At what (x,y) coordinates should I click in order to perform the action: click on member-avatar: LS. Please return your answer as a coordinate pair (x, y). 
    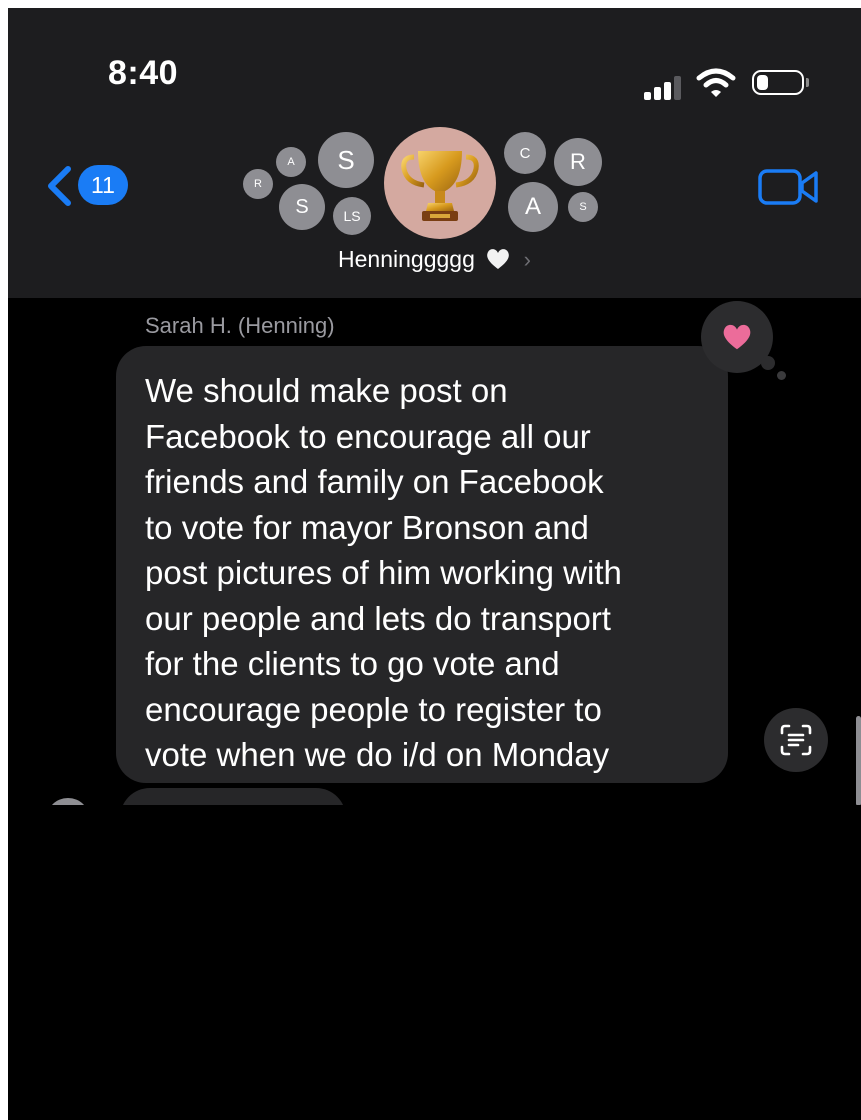
    Looking at the image, I should click on (352, 216).